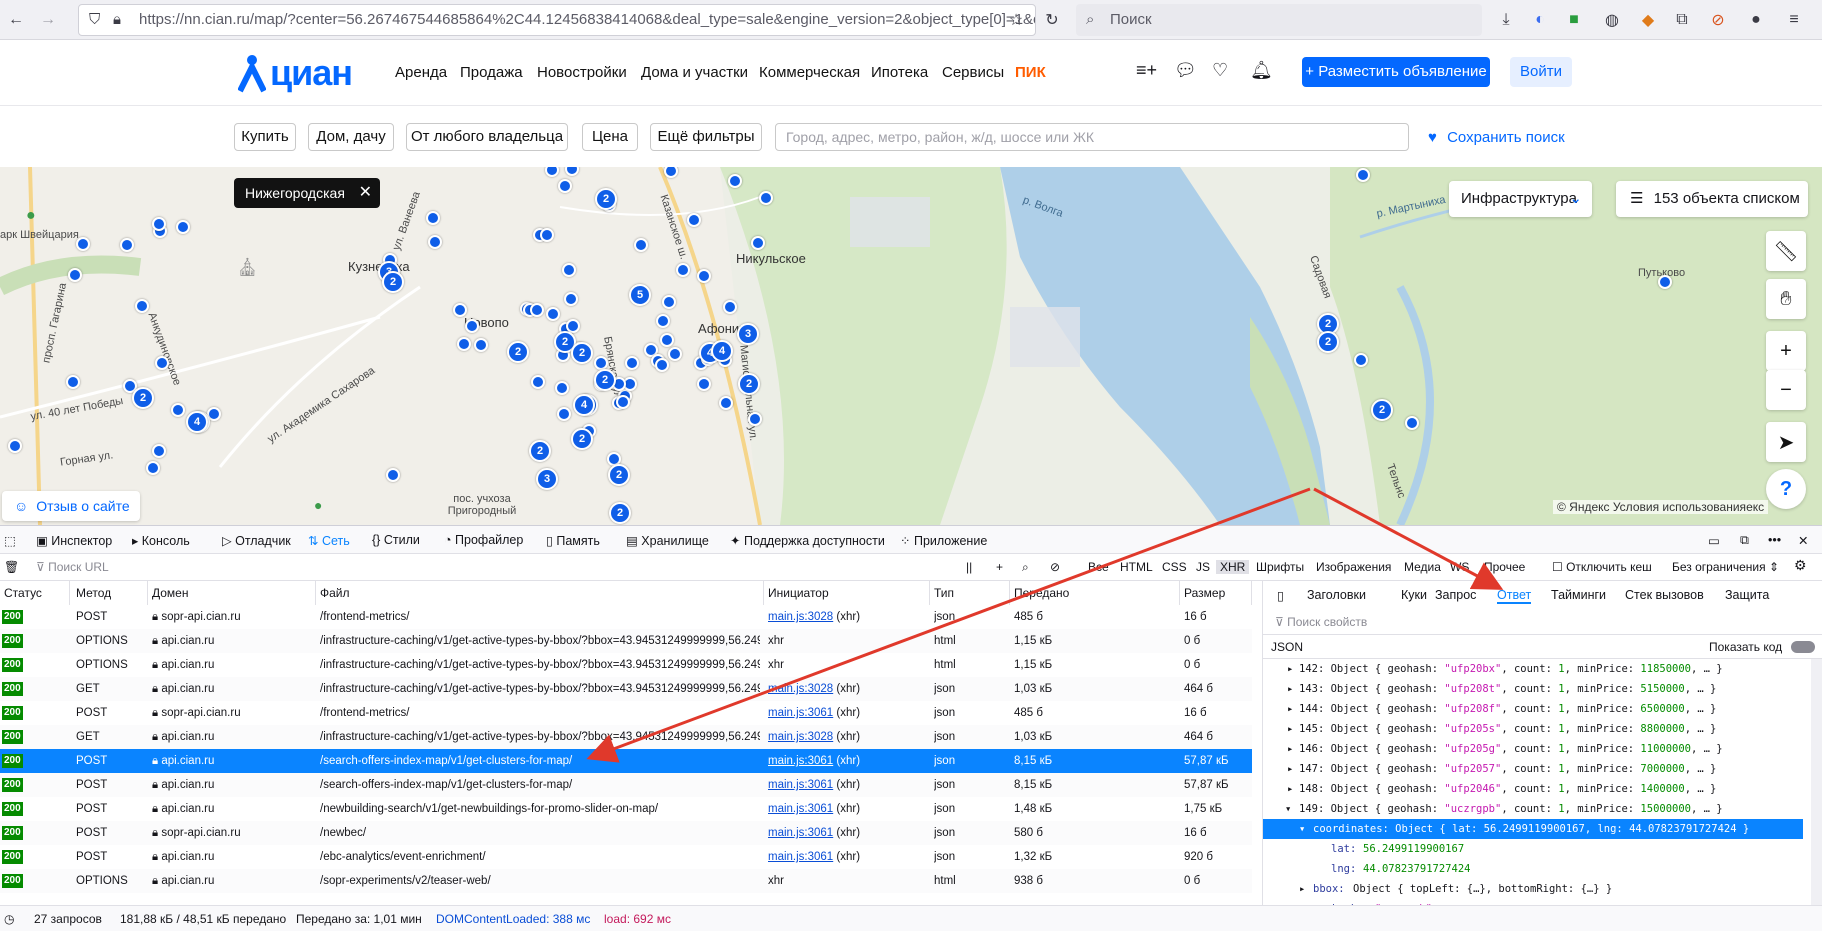  Describe the element at coordinates (1052, 20) in the screenshot. I see `reload-icon: ↻` at that location.